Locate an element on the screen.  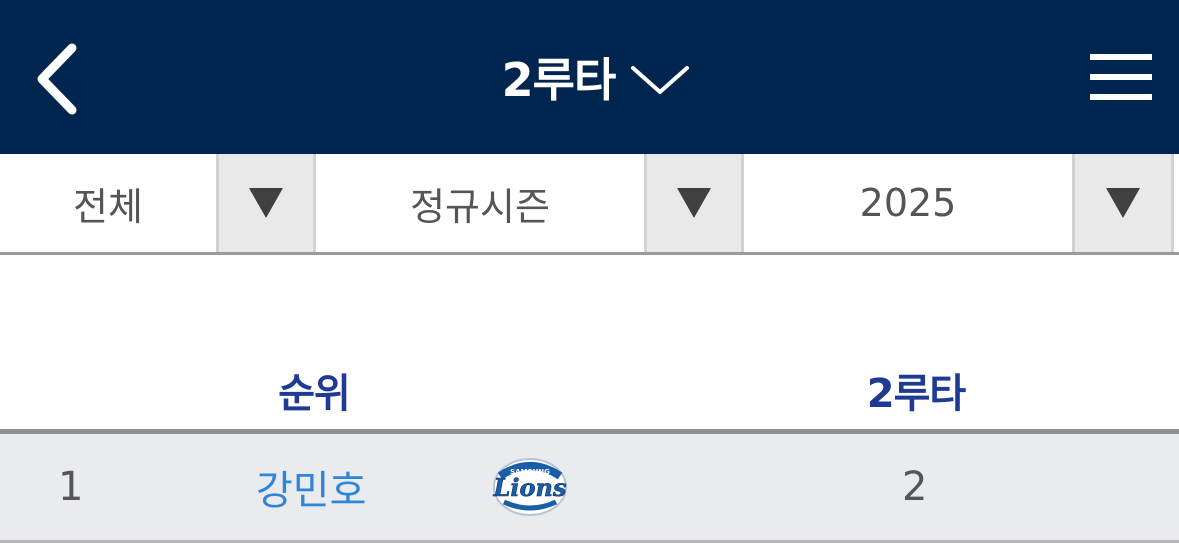
team-filter-arrow is located at coordinates (266, 203).